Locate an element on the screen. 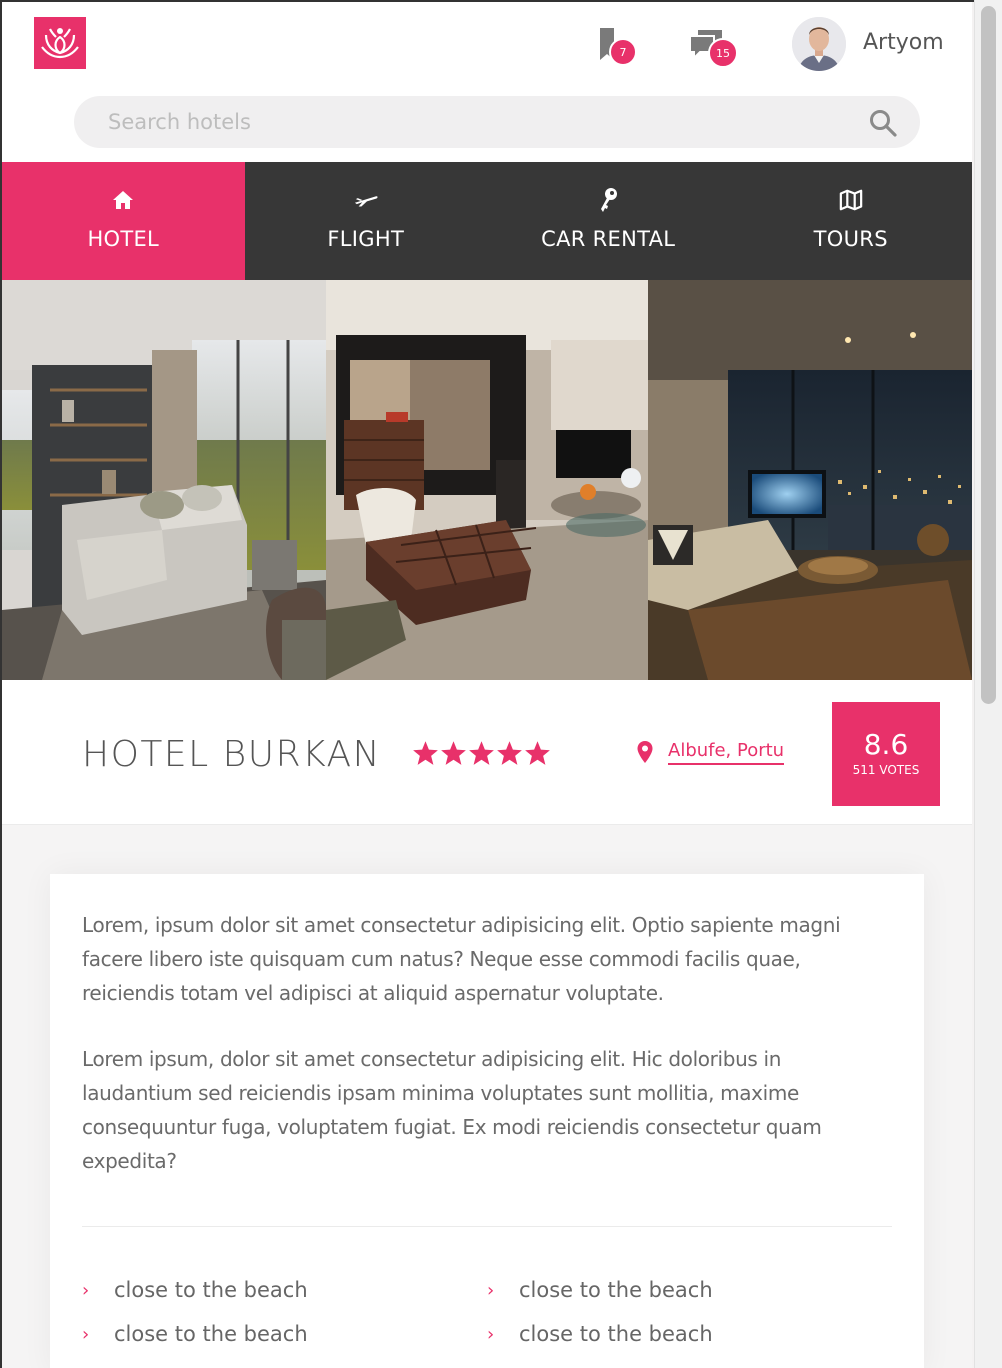 The width and height of the screenshot is (1002, 1368). rating-score: 8.6 is located at coordinates (886, 744).